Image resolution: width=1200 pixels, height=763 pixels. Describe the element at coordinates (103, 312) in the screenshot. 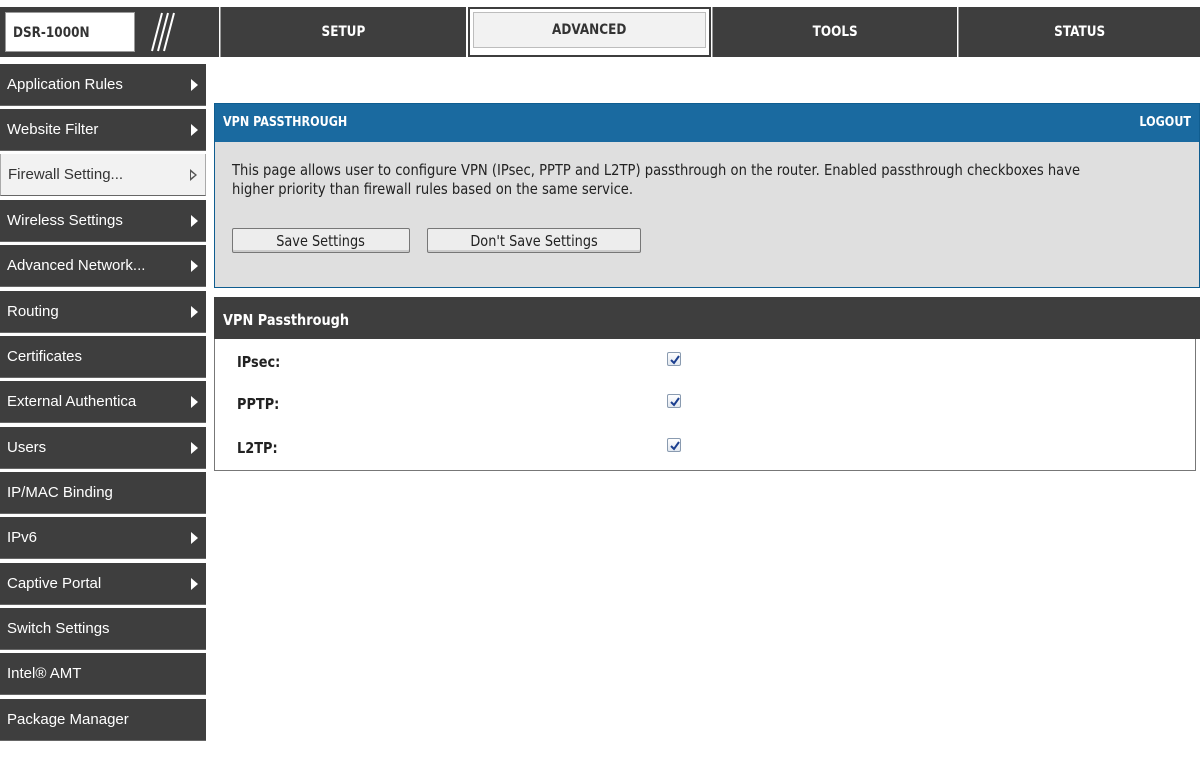

I see `sidebar-item-routing: Routing` at that location.